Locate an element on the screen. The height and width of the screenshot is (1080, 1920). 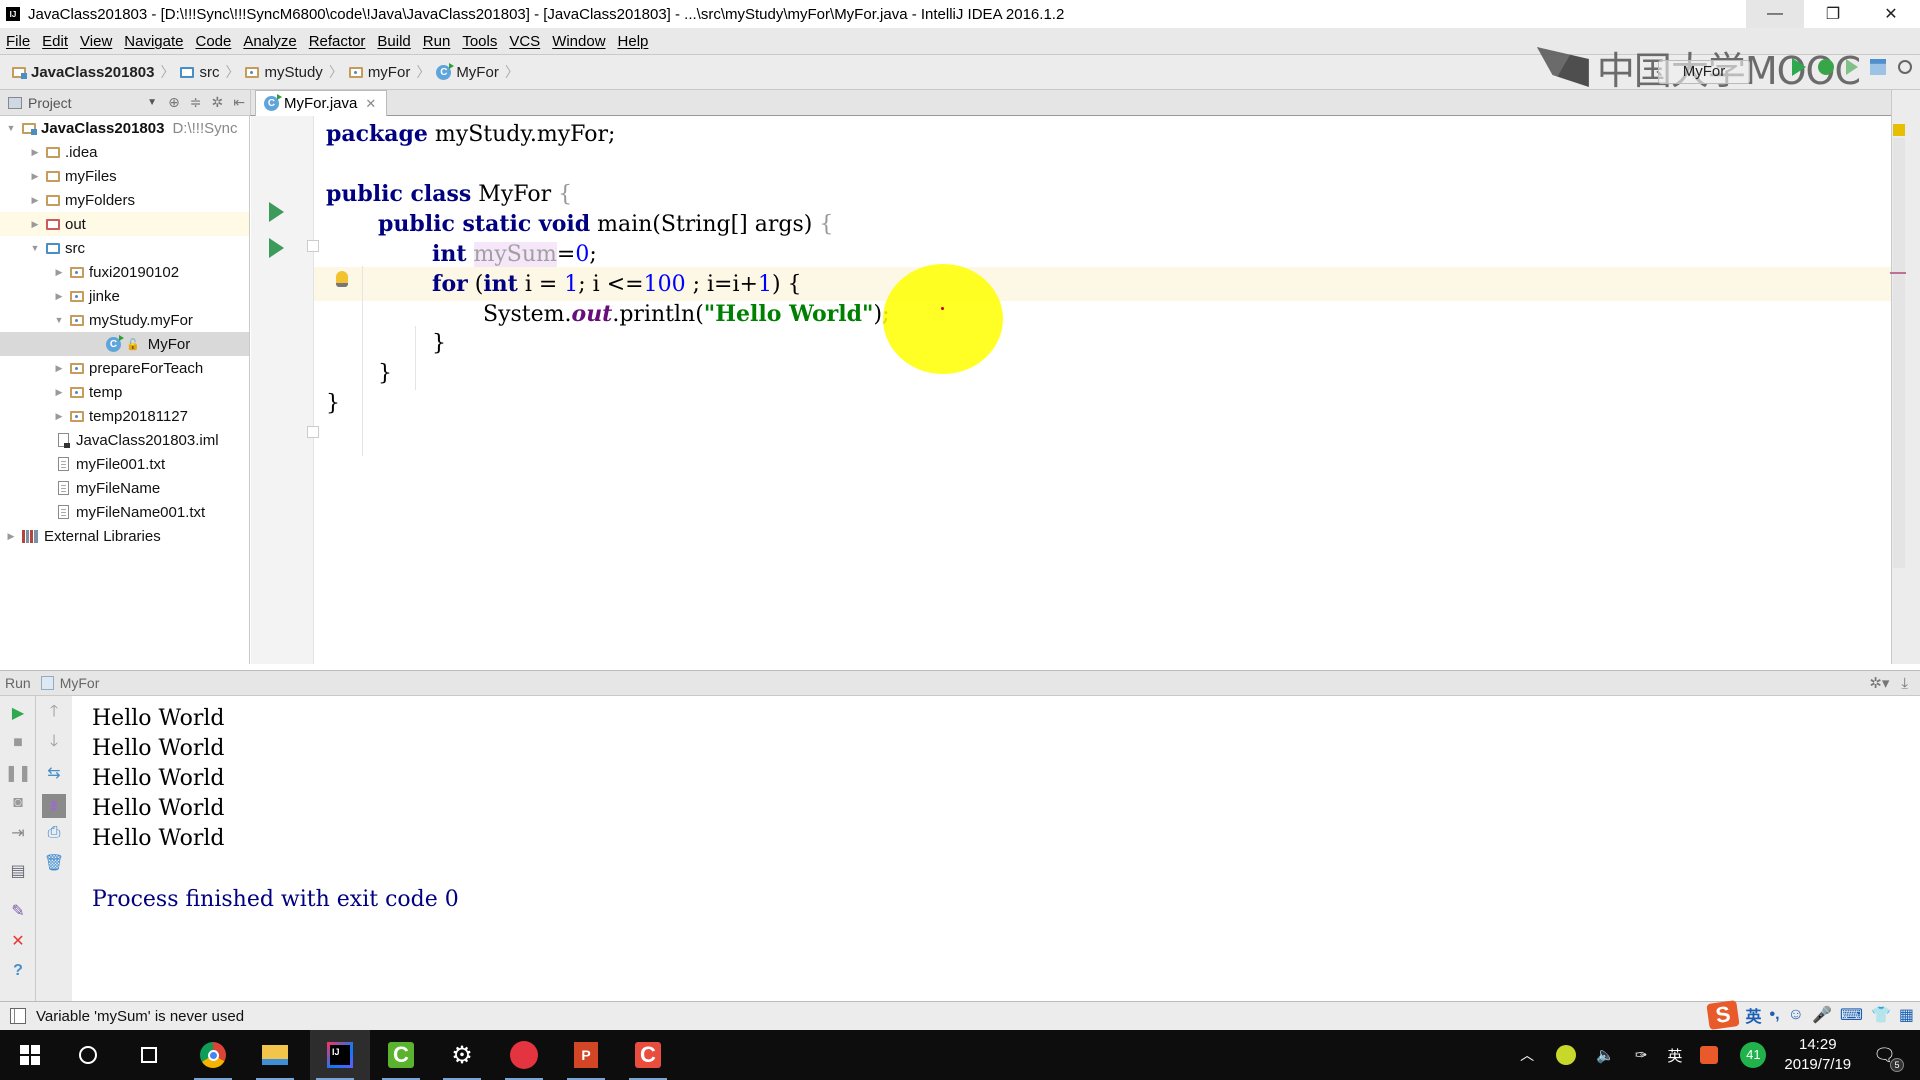
security-badge-count: 41 is located at coordinates (1753, 1055).